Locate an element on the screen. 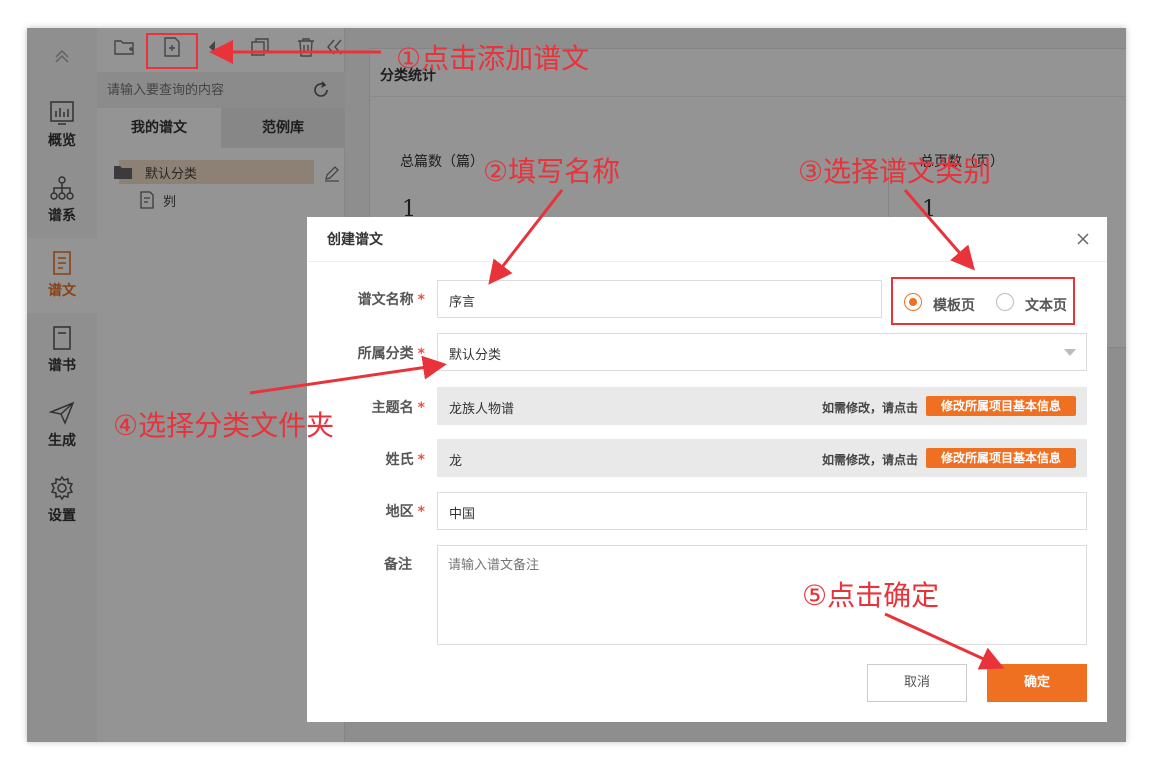 This screenshot has height=770, width=1153. surname-field: 龙 如需修改，请点击 修改所属项目基本信息 is located at coordinates (762, 458).